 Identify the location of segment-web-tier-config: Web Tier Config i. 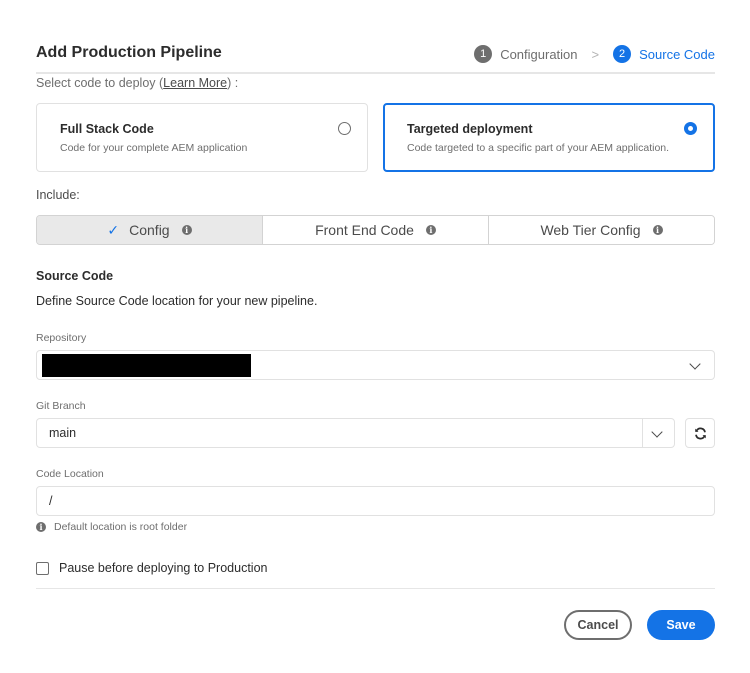
(601, 230).